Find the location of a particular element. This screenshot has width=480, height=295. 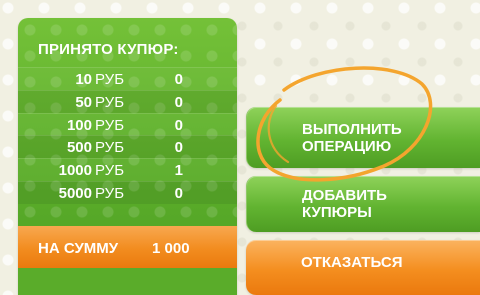

total-sum-label: НА СУММУ is located at coordinates (78, 248).